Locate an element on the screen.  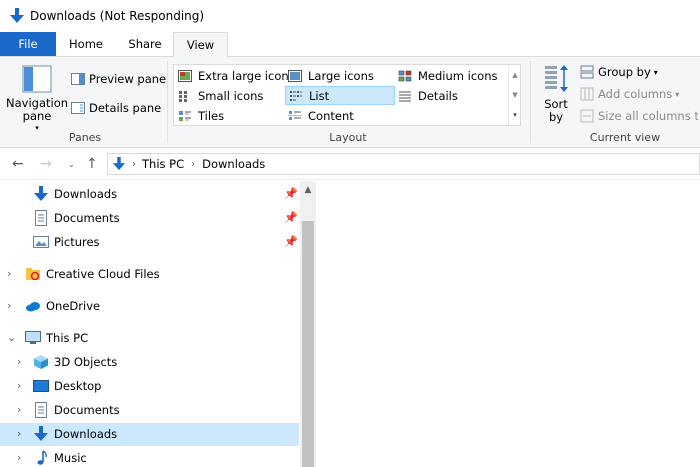
sort-icon is located at coordinates (556, 78).